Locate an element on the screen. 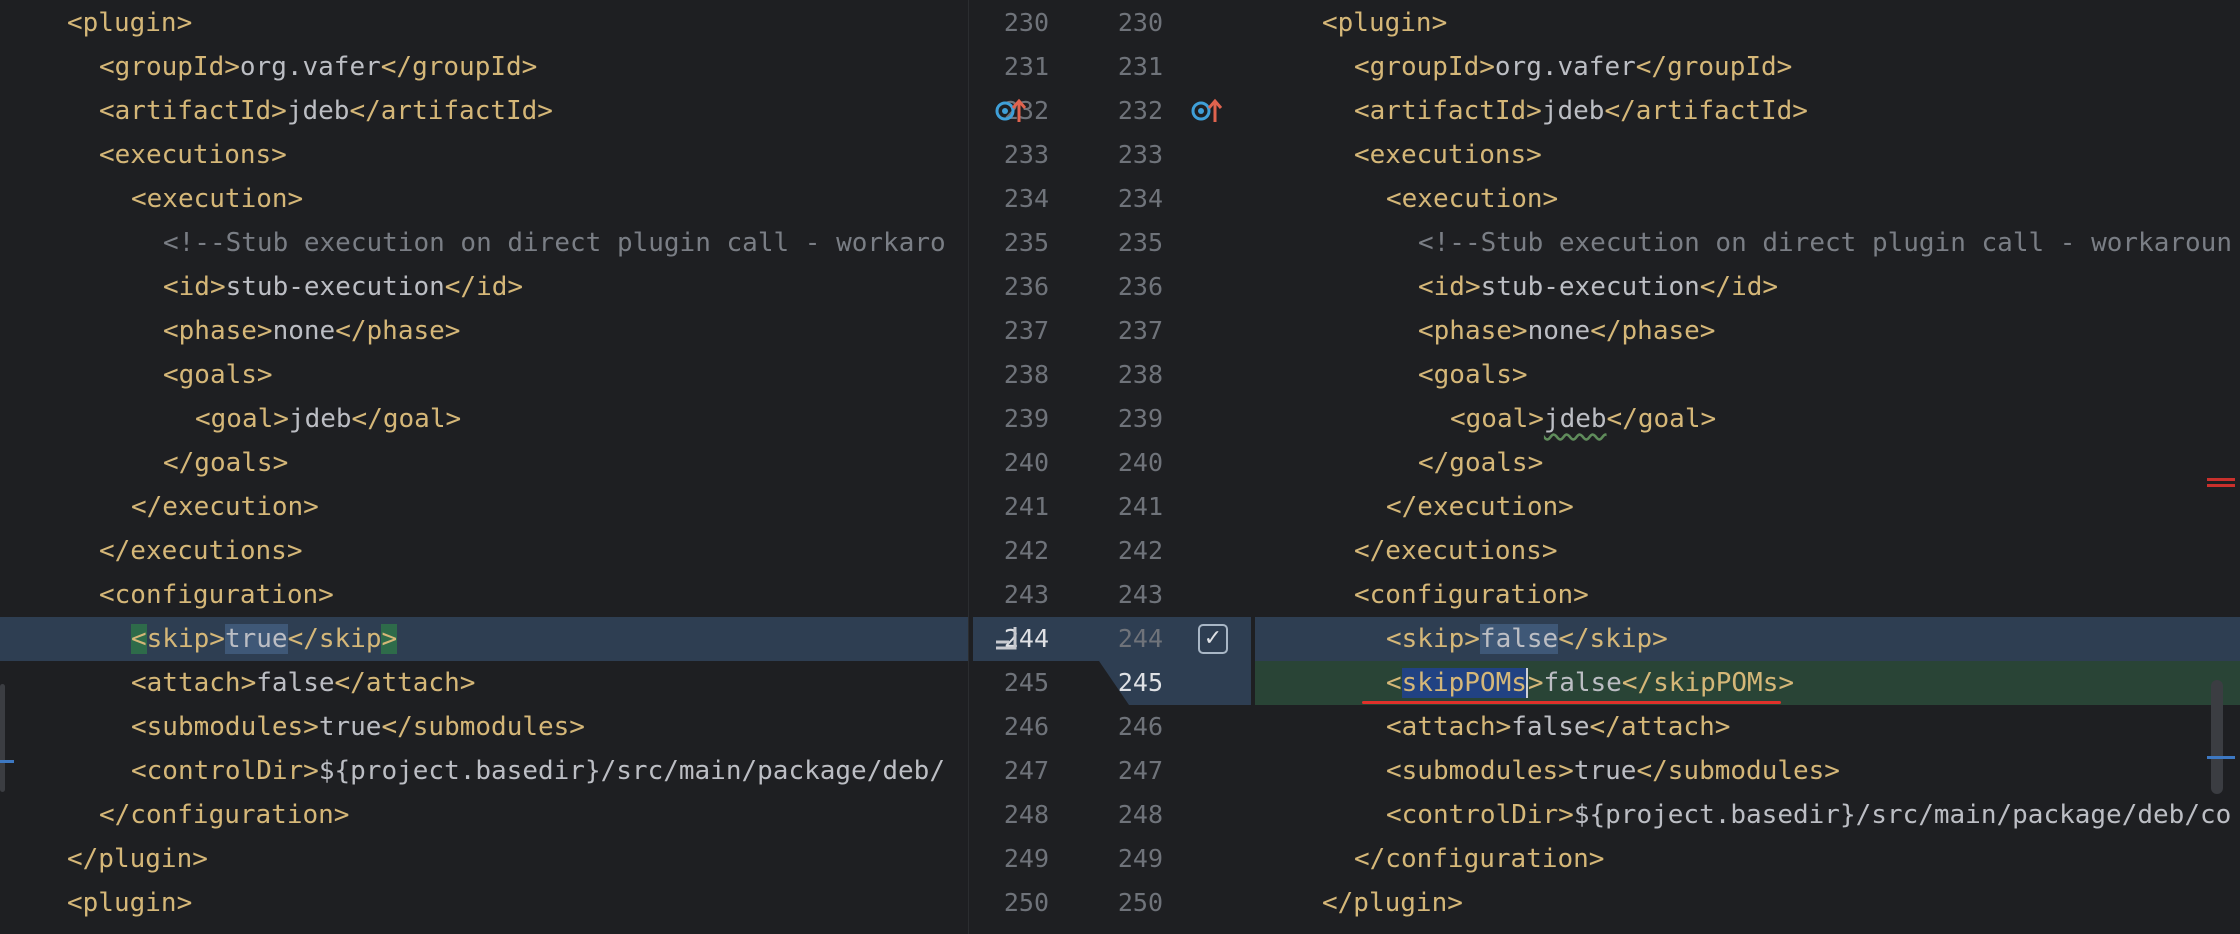 The width and height of the screenshot is (2240, 934). right-line-number: 235 is located at coordinates (1140, 242).